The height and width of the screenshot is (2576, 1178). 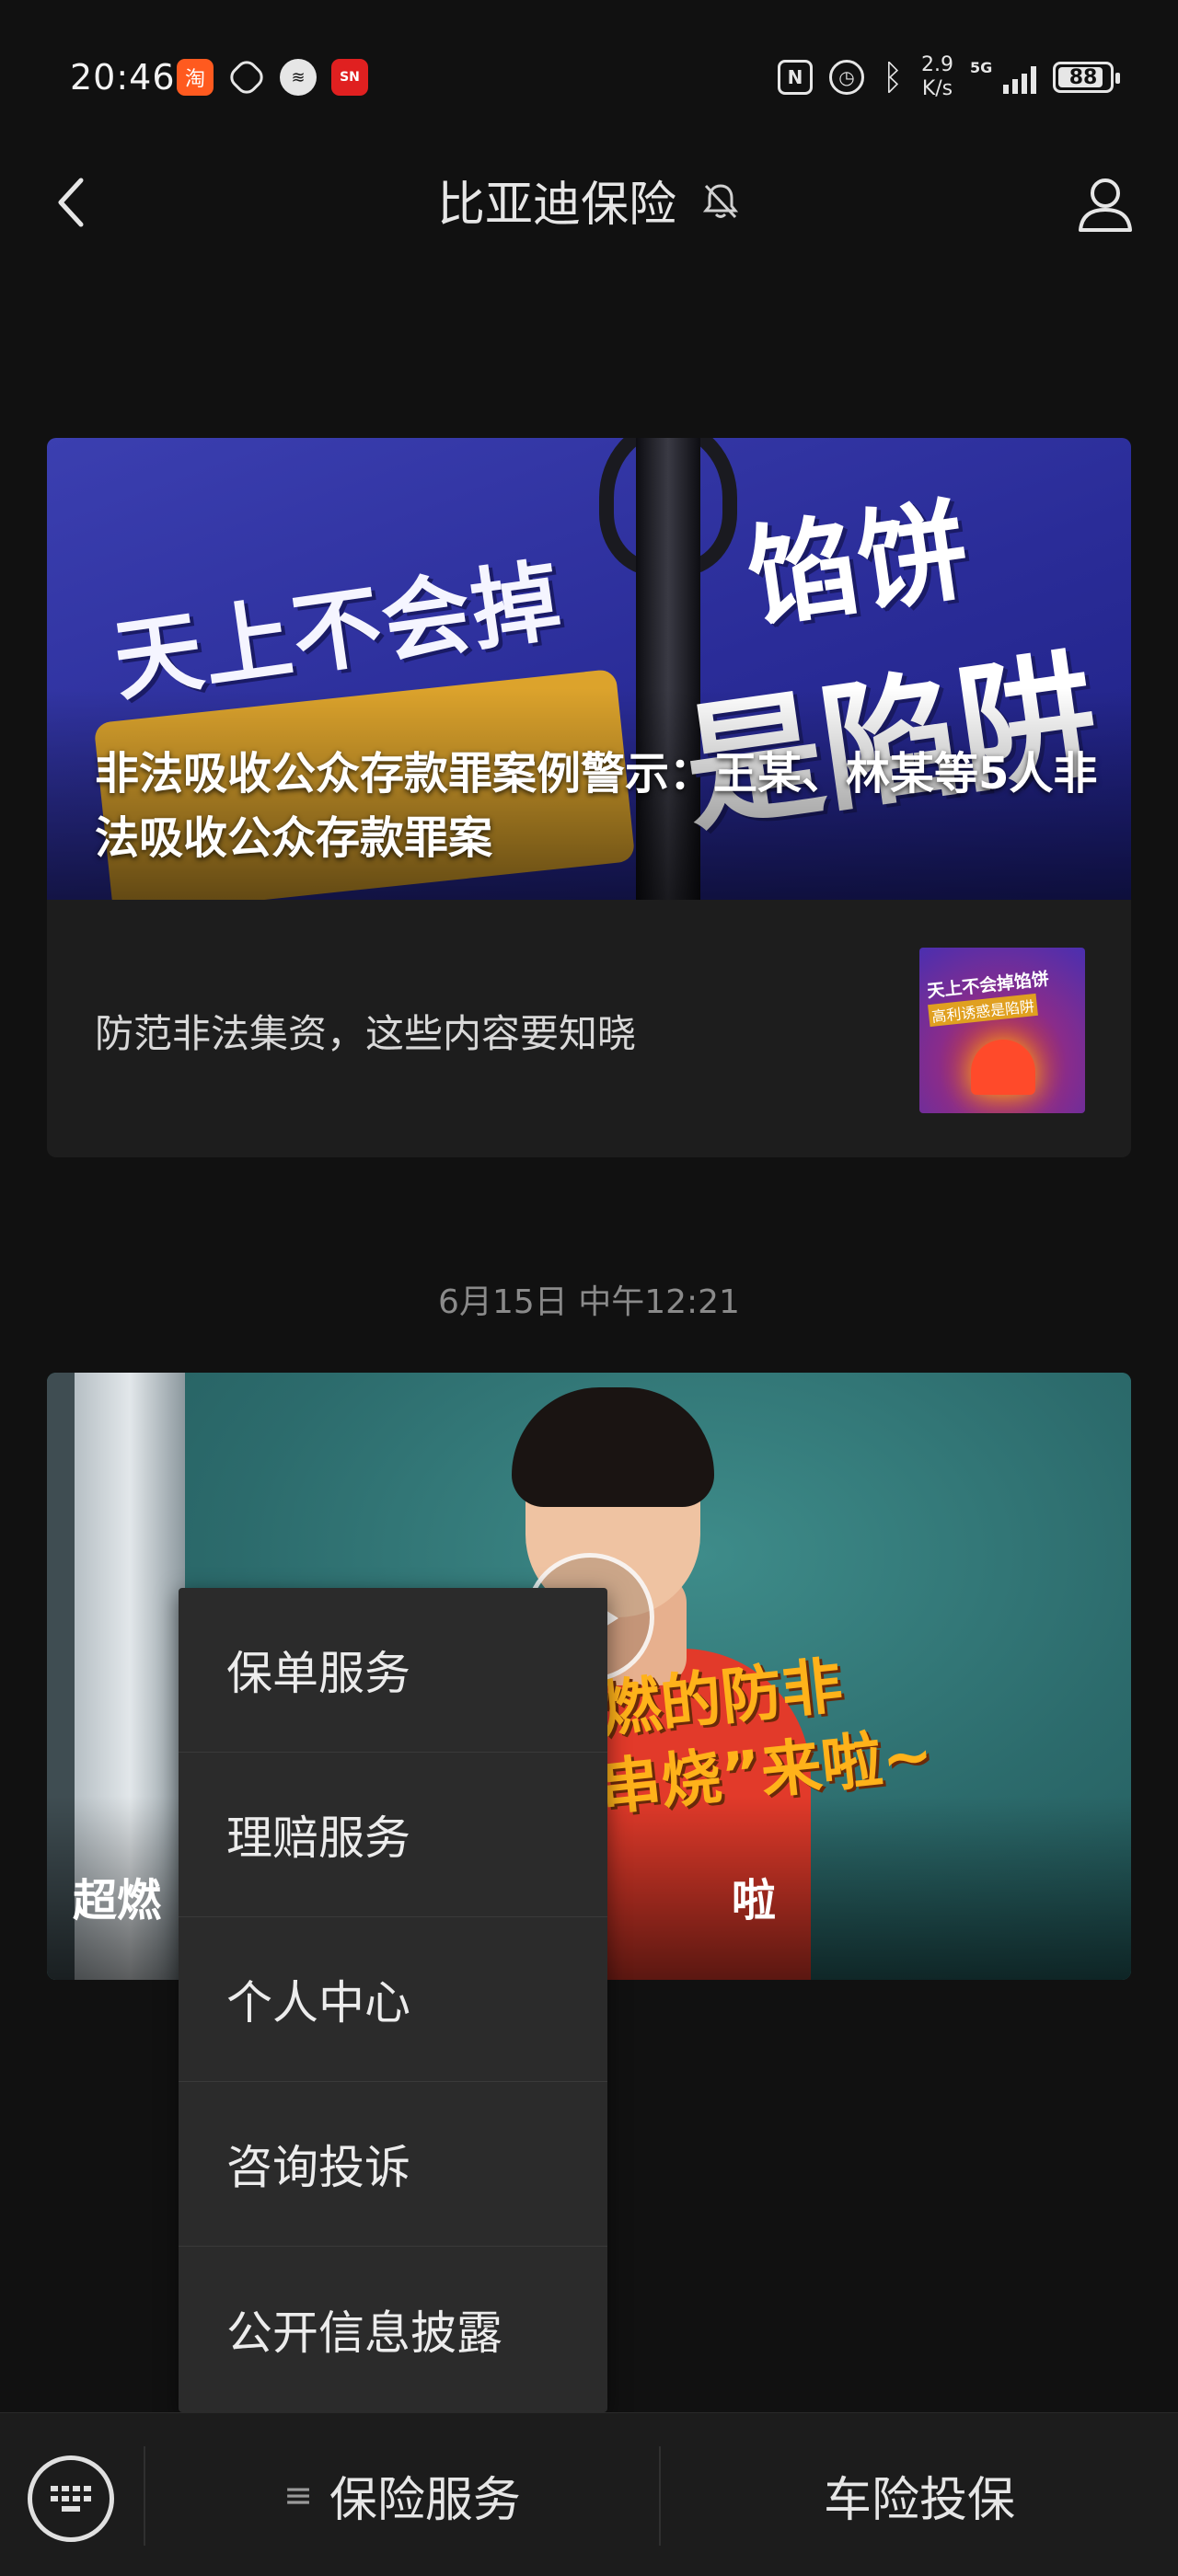 What do you see at coordinates (596, 806) in the screenshot?
I see `article-headline: 非法吸收公众存款罪案例警示：王某、林某等5人非法吸收公众存款罪案` at bounding box center [596, 806].